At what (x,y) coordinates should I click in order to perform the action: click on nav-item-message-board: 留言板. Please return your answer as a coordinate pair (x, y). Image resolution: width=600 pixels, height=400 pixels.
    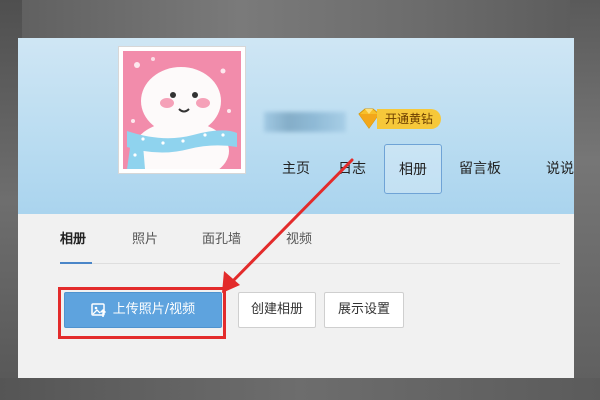
    Looking at the image, I should click on (480, 169).